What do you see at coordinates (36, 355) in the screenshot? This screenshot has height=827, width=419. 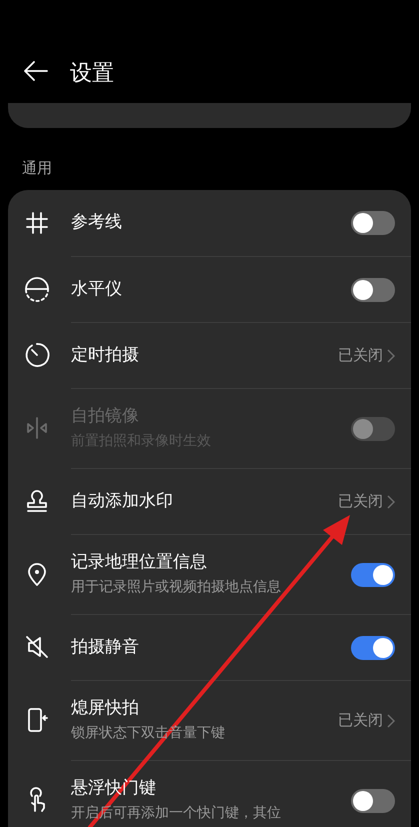 I see `timer-icon` at bounding box center [36, 355].